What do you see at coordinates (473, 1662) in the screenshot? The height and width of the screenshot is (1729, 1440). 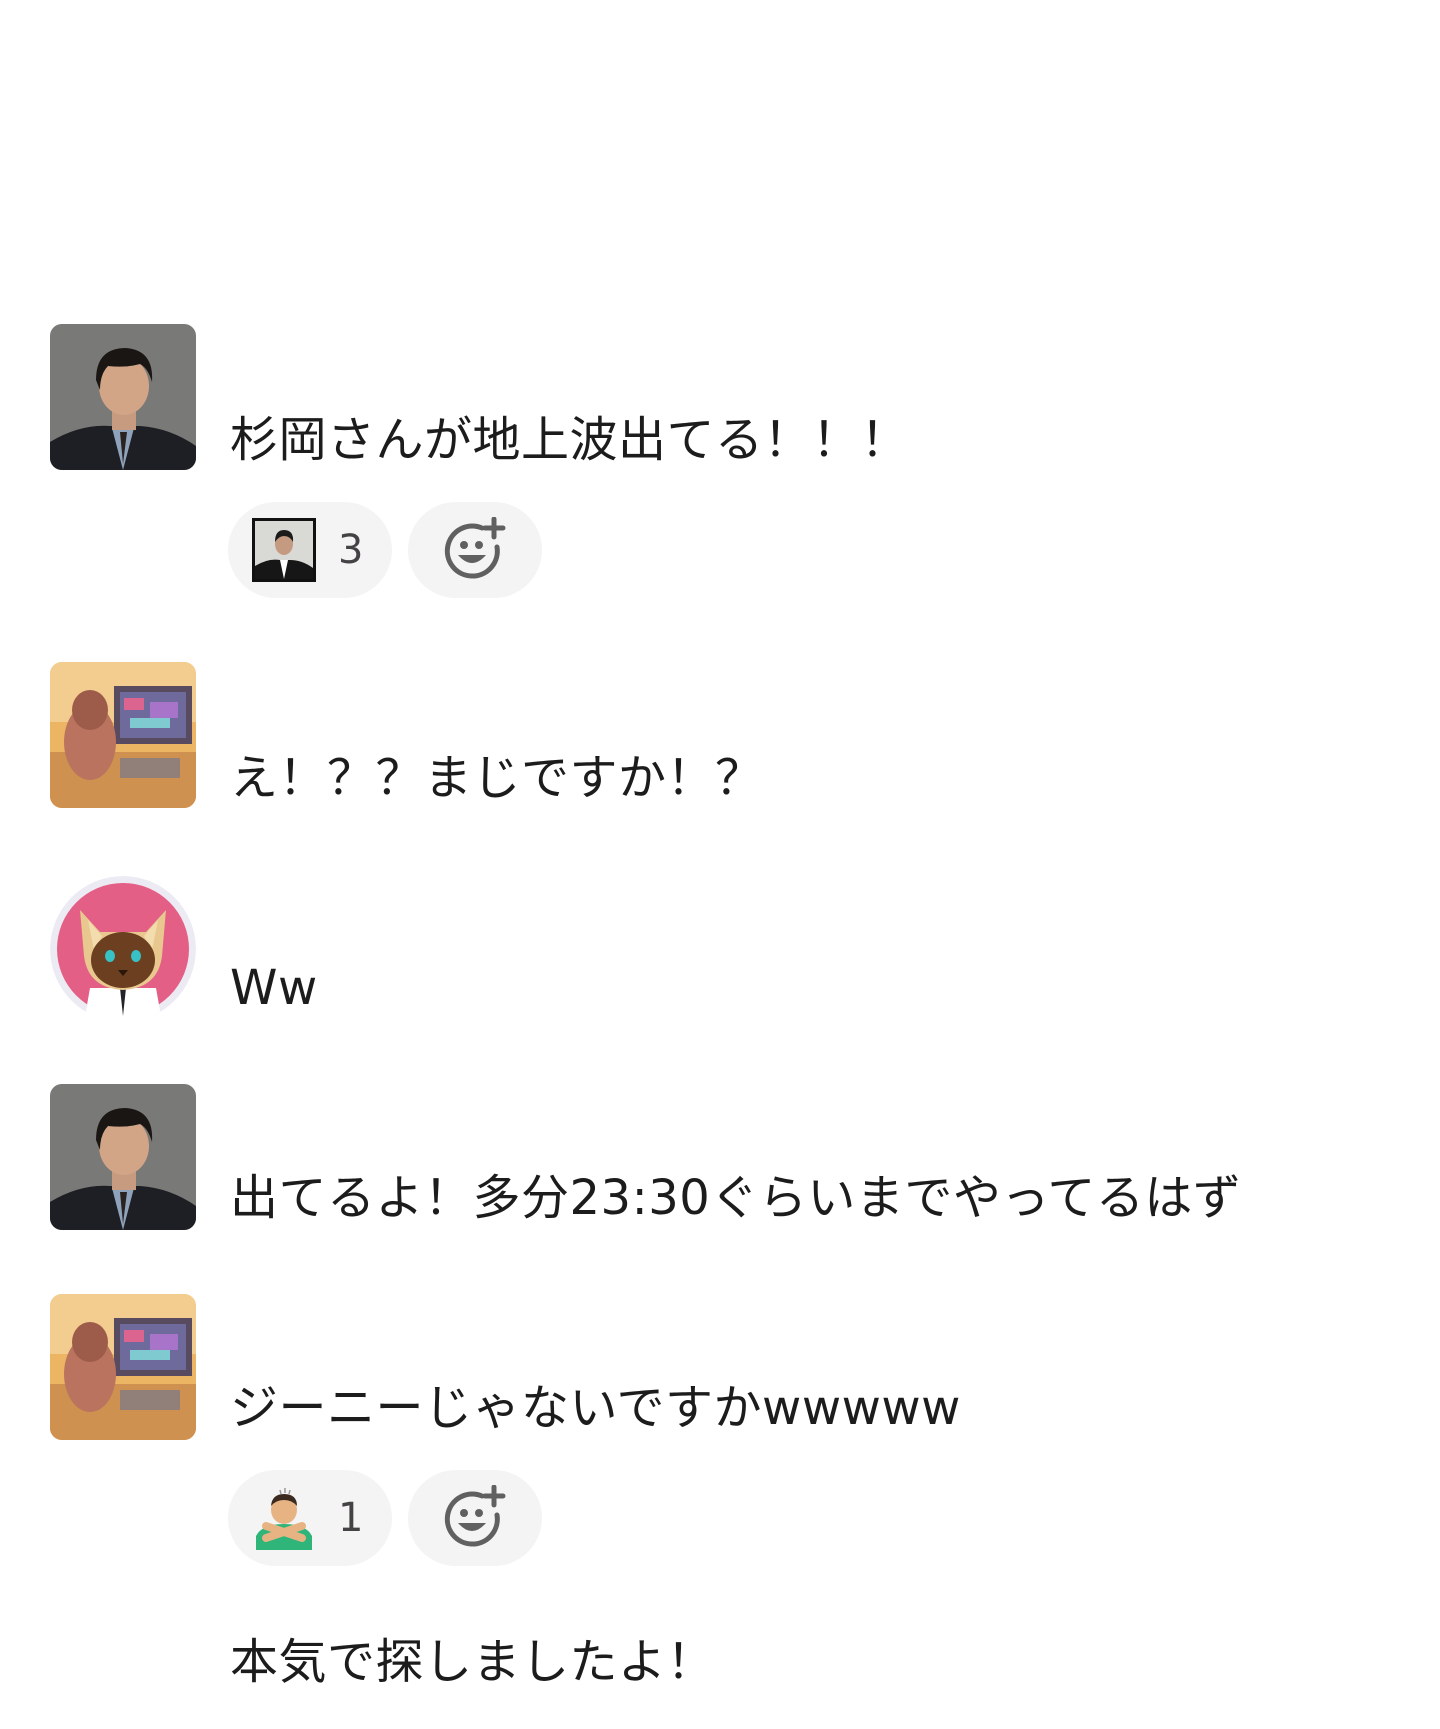 I see `message-text: 本気で探しましたよ！` at bounding box center [473, 1662].